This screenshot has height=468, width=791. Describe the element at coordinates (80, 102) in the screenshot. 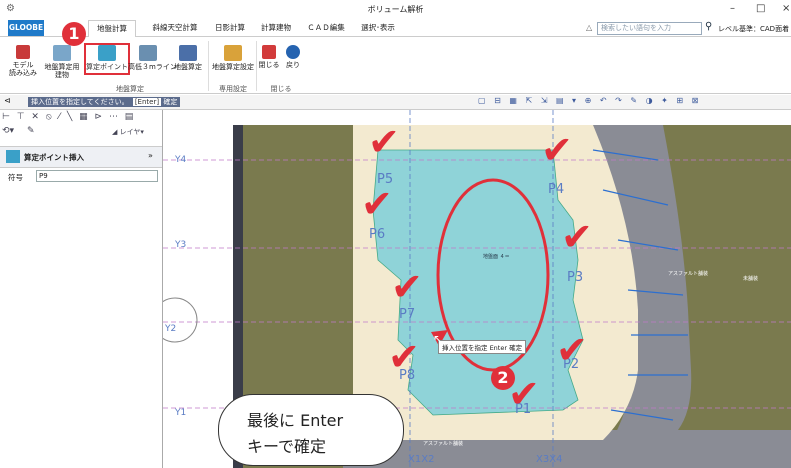

I see `prompt-text: 挿入位置を指定してください。` at that location.